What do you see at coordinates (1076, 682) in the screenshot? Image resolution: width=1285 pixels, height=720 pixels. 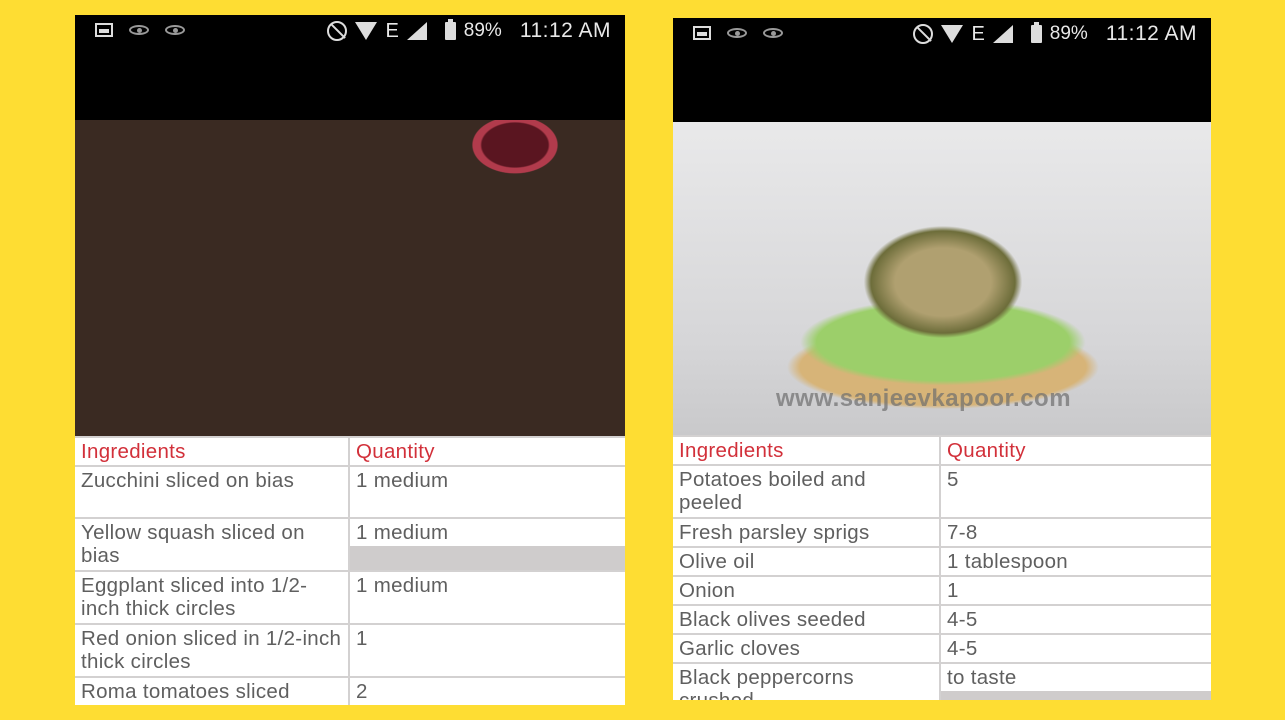 I see `quantity-cell: to taste` at bounding box center [1076, 682].